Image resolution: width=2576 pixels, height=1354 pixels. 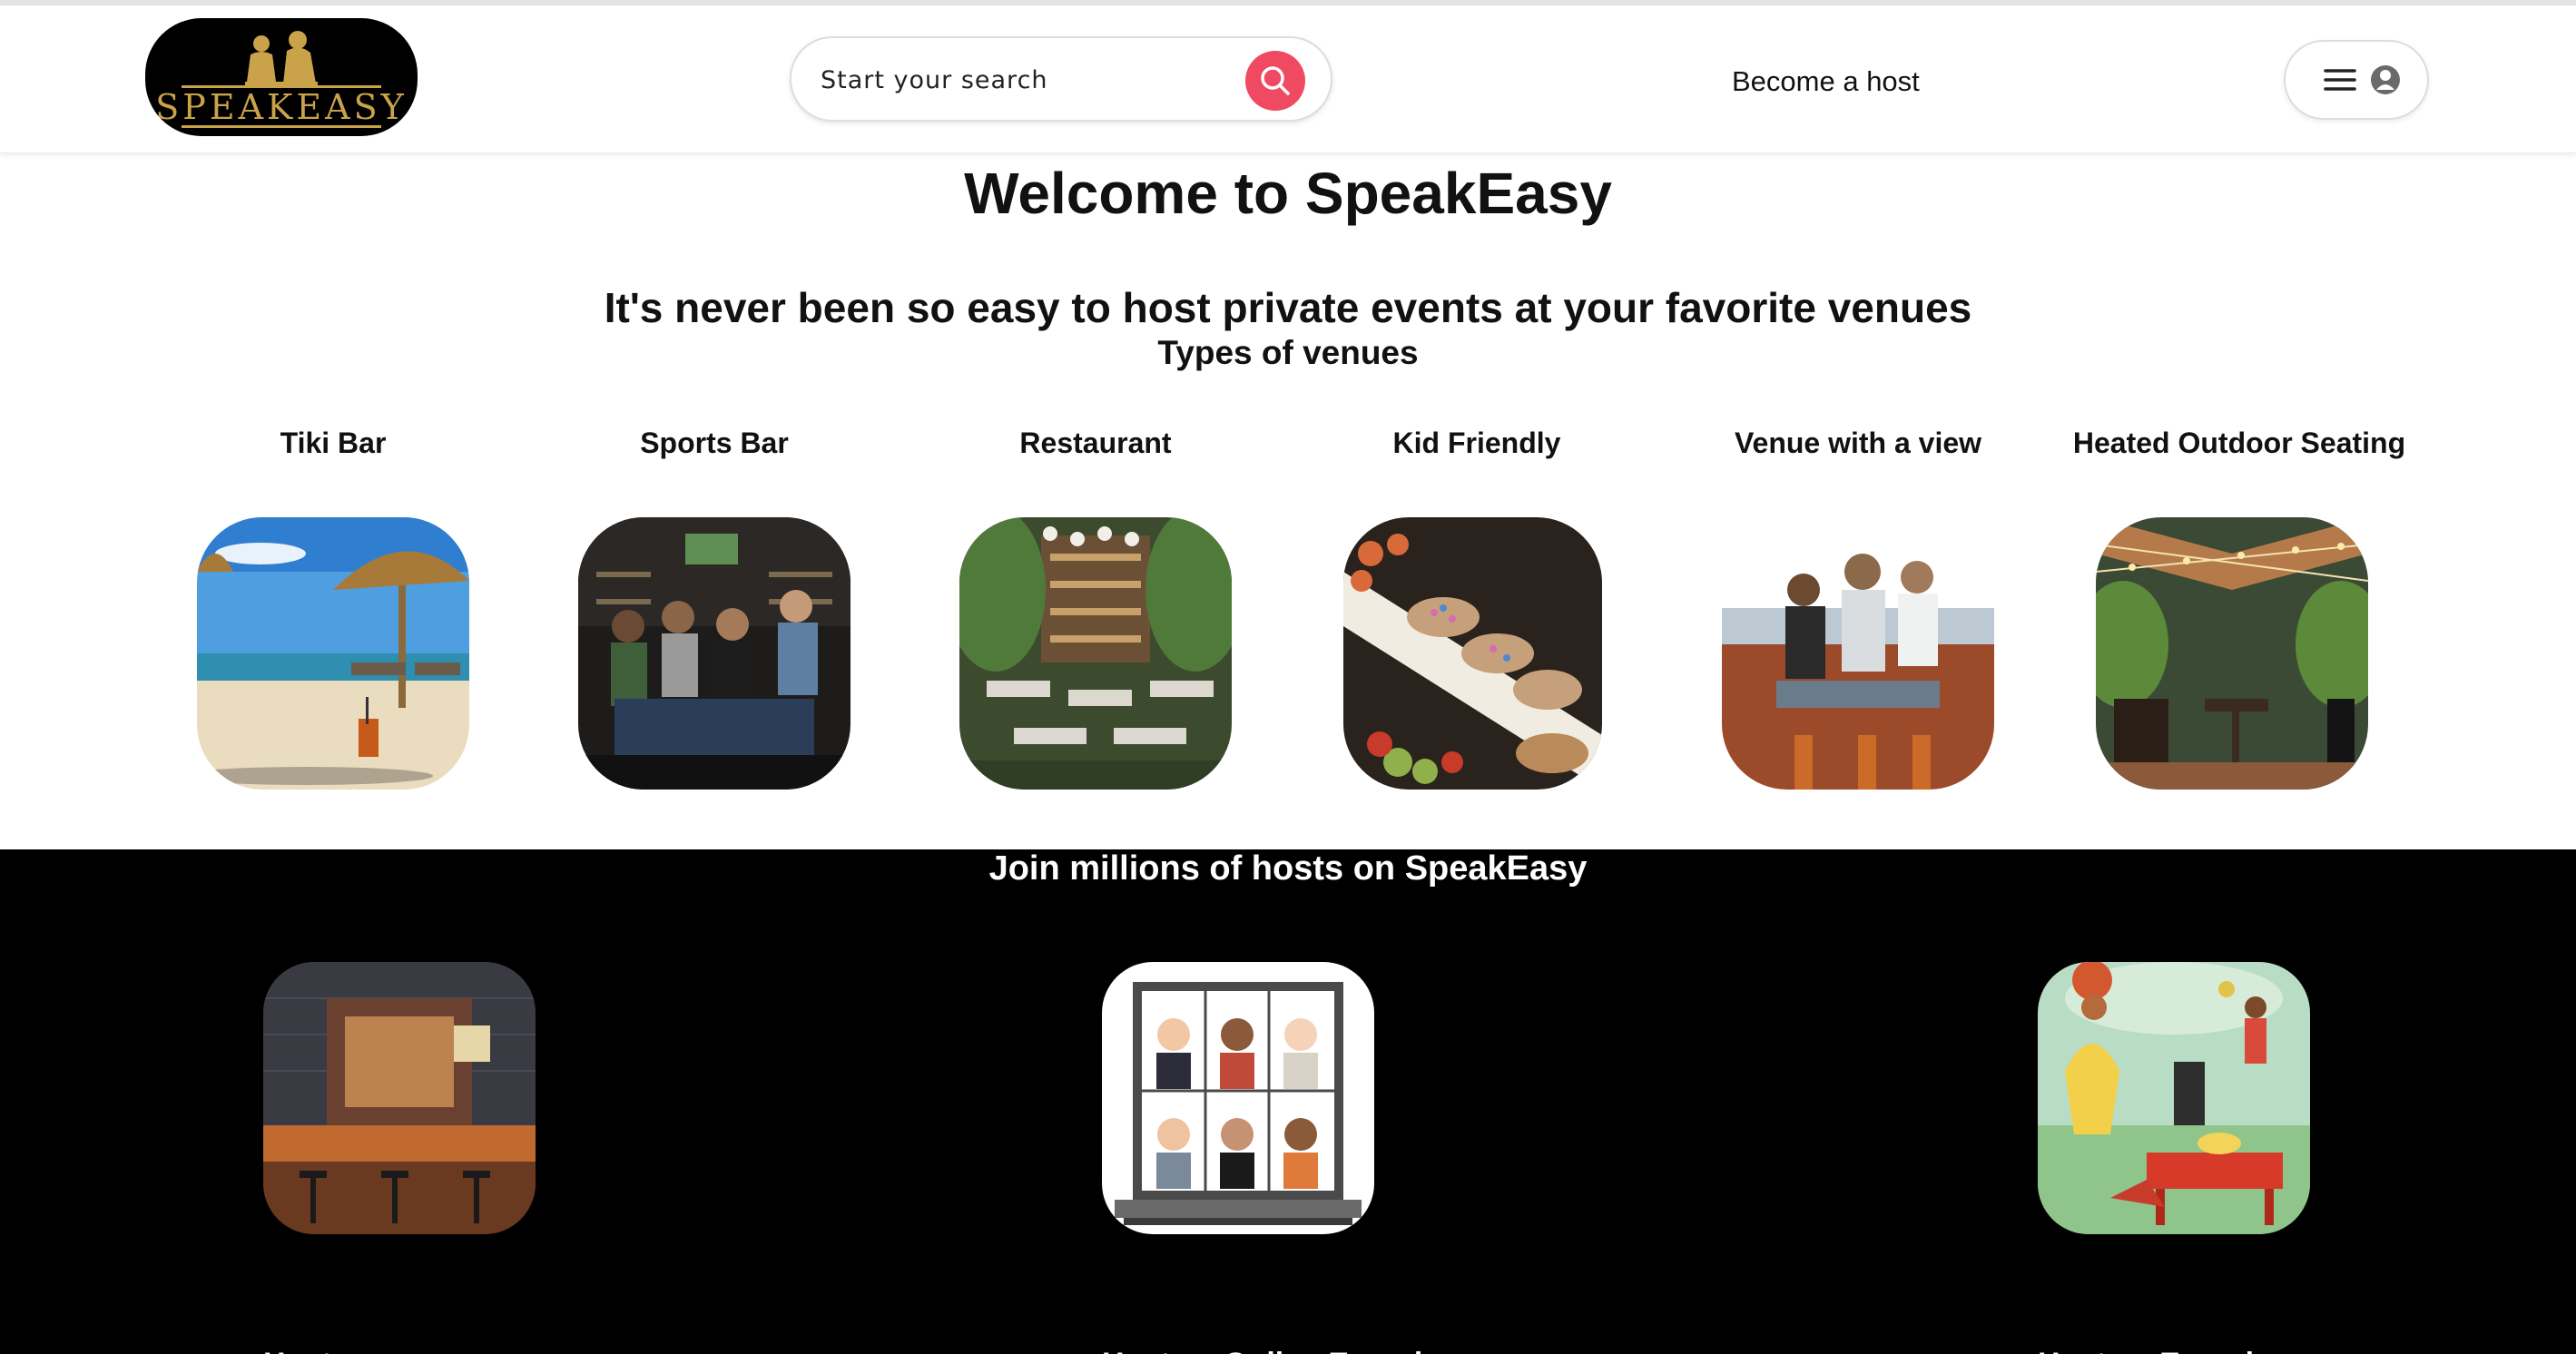 What do you see at coordinates (399, 1098) in the screenshot?
I see `host-venue-image` at bounding box center [399, 1098].